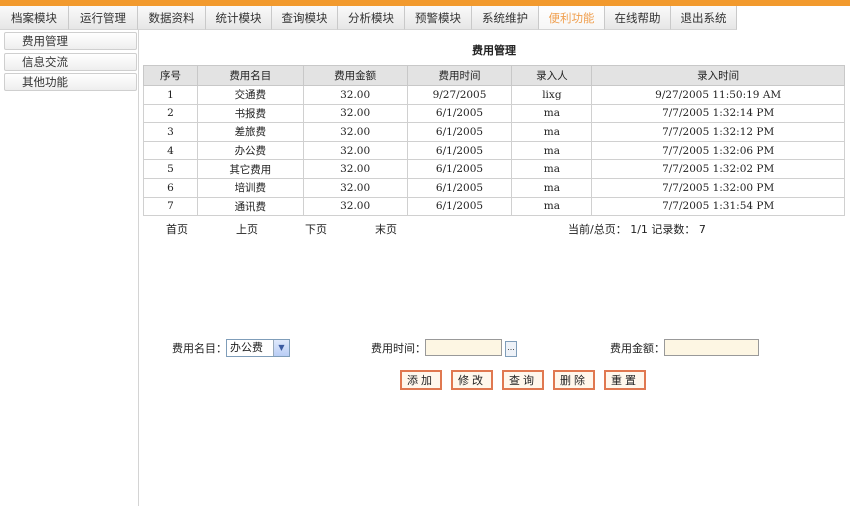 This screenshot has height=506, width=850. Describe the element at coordinates (718, 75) in the screenshot. I see `col-header-record-time: 录入时间` at that location.